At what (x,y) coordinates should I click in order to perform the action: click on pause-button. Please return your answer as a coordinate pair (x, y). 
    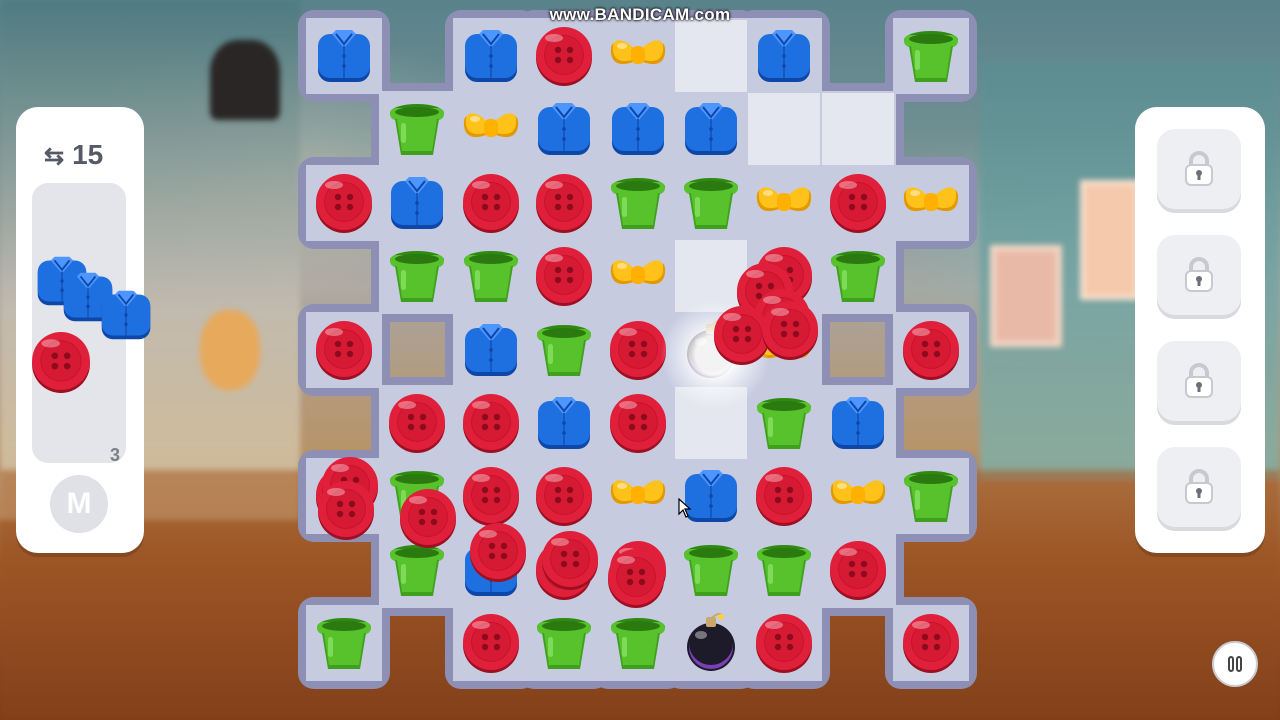
    Looking at the image, I should click on (1235, 664).